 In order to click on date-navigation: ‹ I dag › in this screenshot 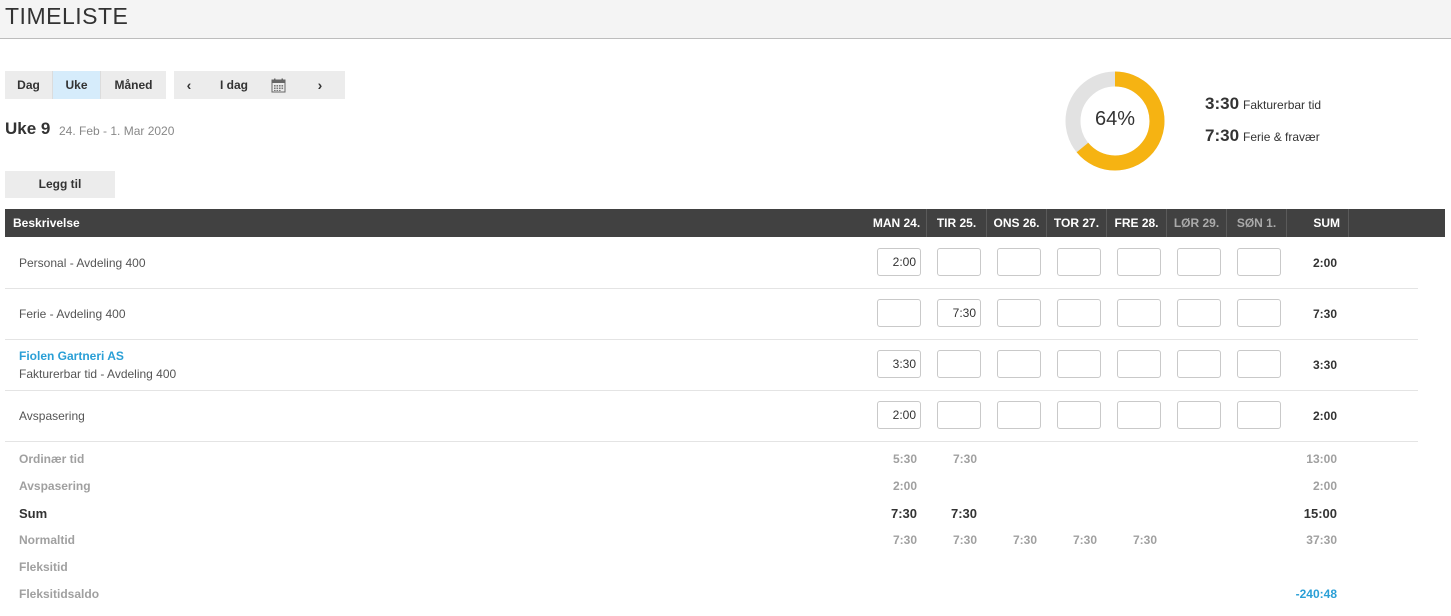, I will do `click(259, 85)`.